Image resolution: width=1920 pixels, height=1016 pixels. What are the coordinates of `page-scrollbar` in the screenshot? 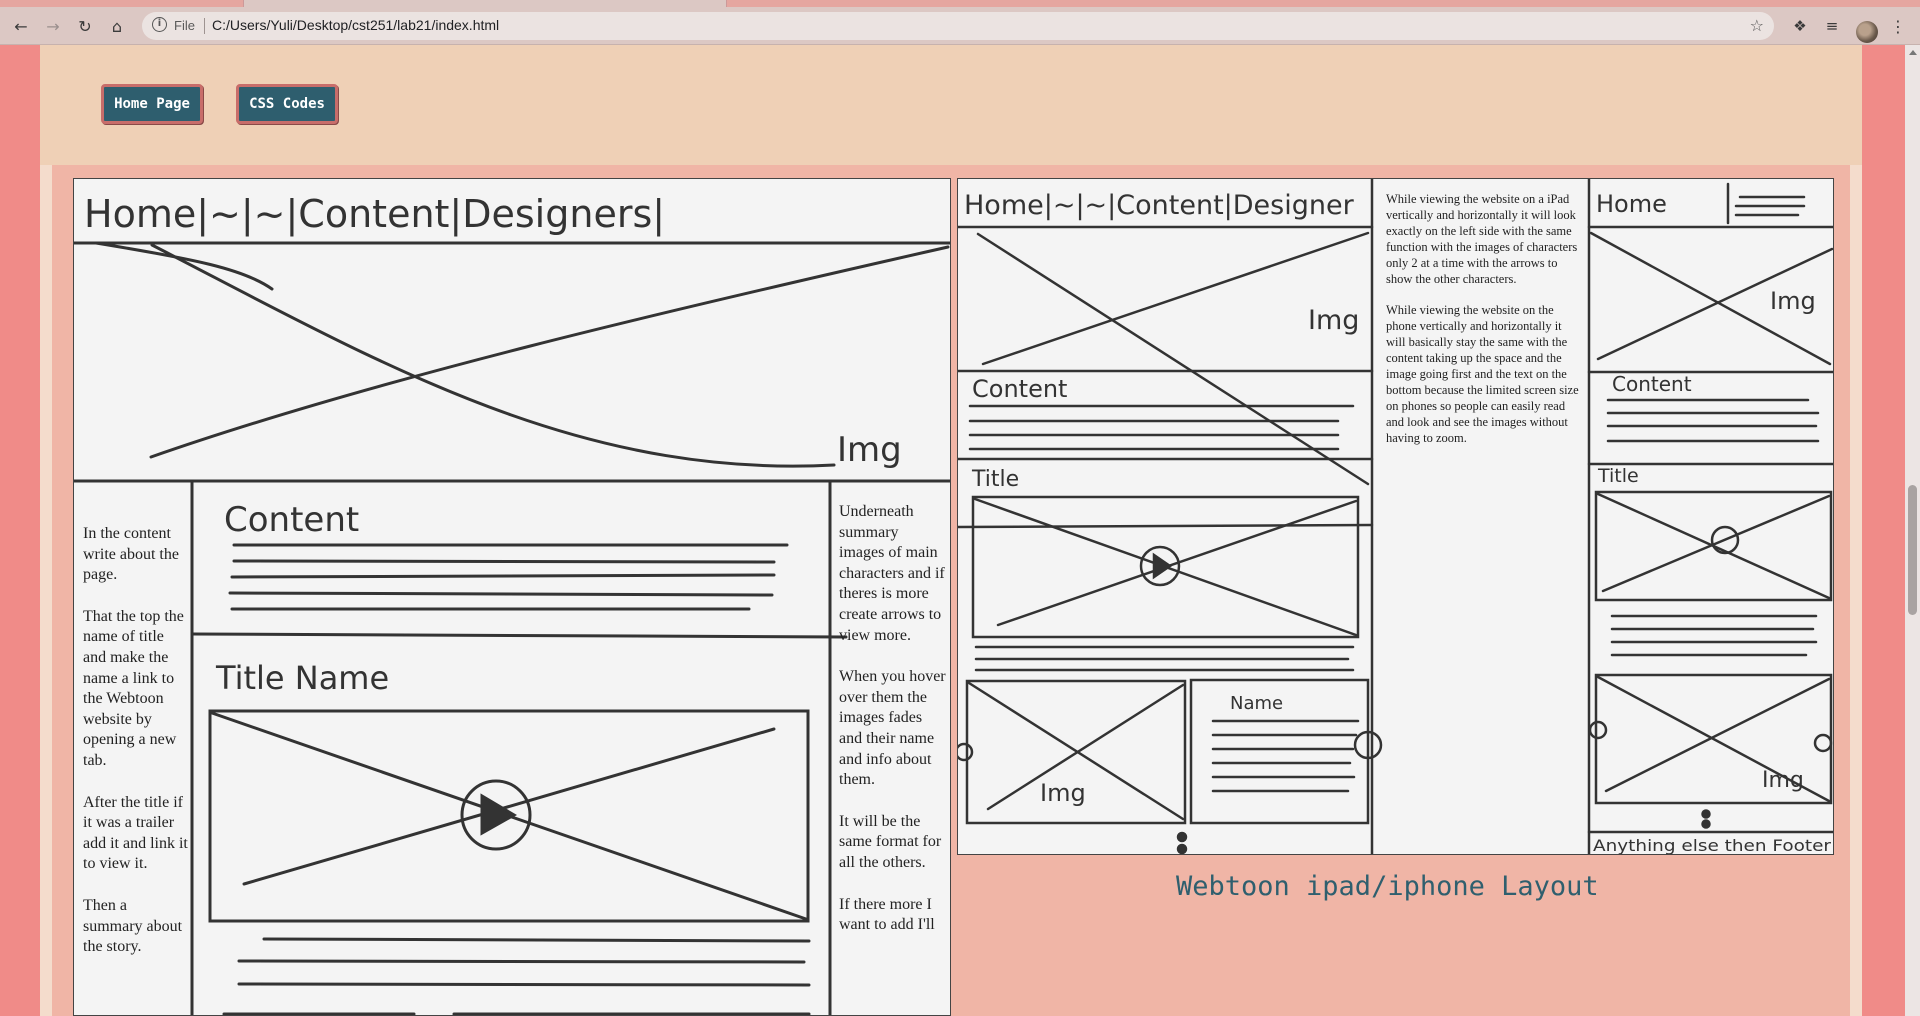 It's located at (1912, 530).